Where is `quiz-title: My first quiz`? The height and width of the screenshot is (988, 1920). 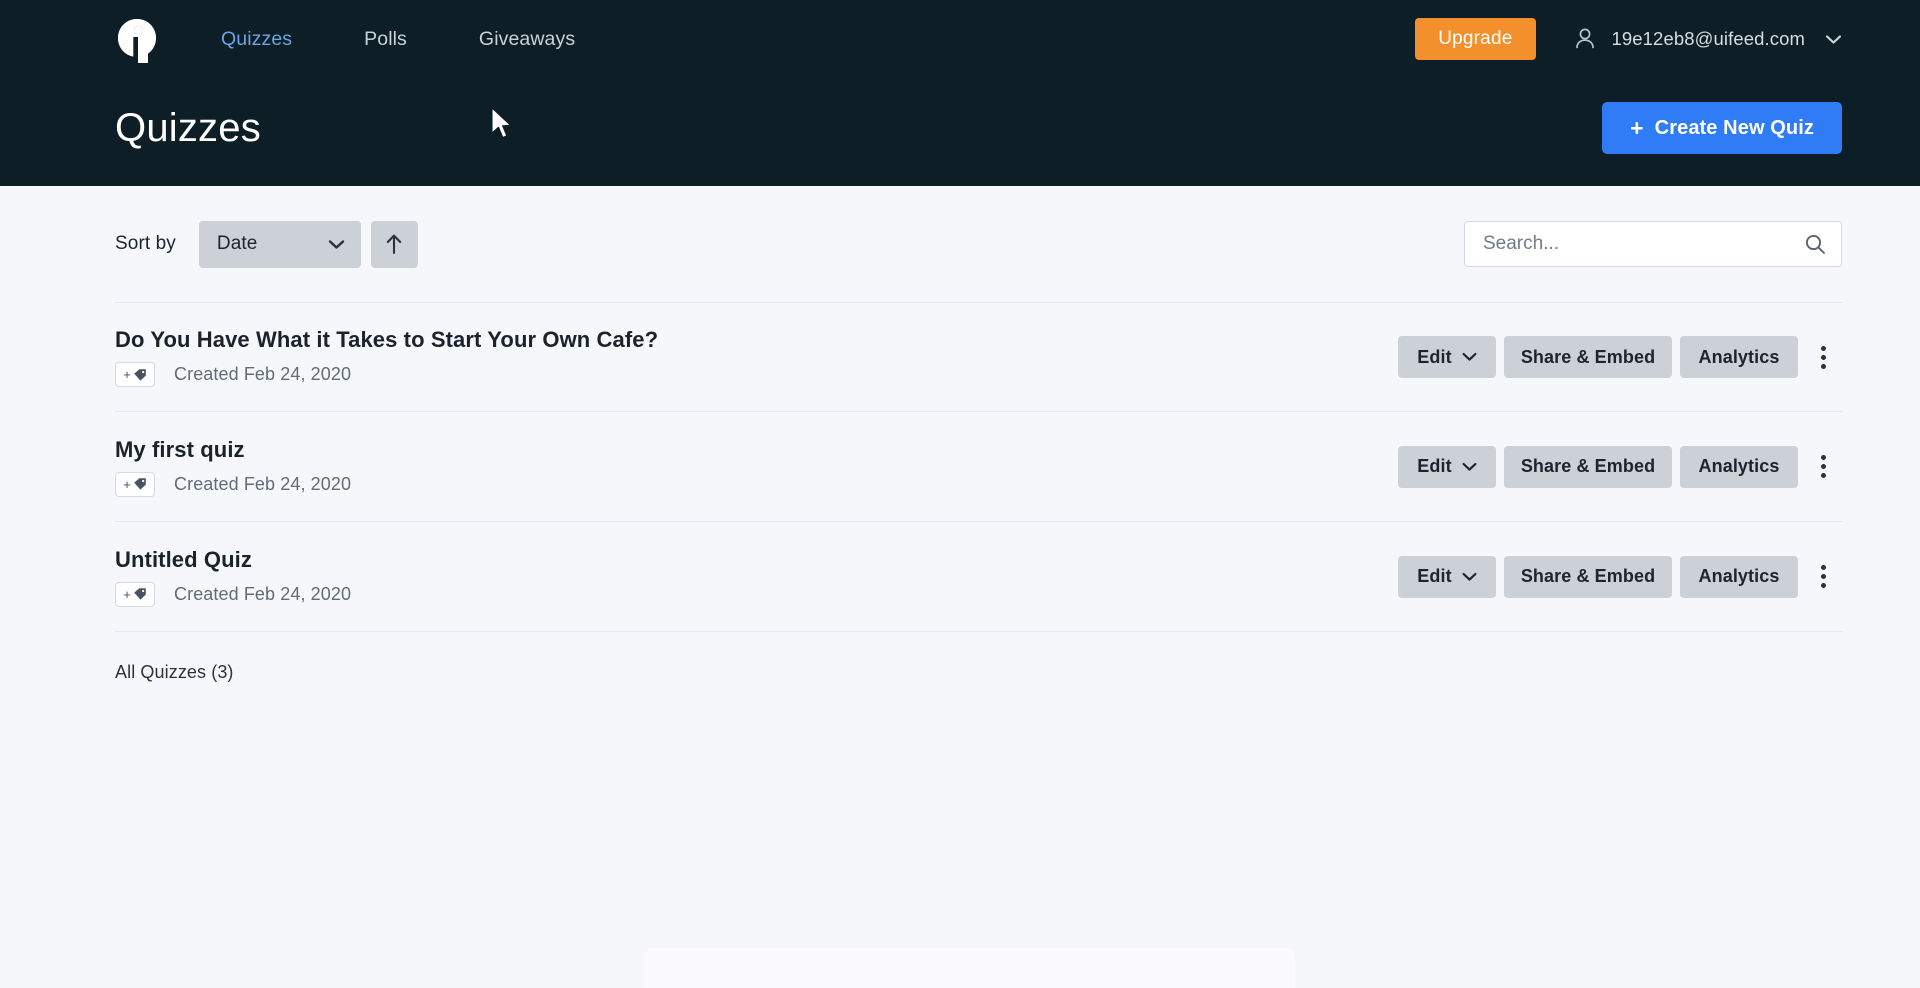
quiz-title: My first quiz is located at coordinates (233, 450).